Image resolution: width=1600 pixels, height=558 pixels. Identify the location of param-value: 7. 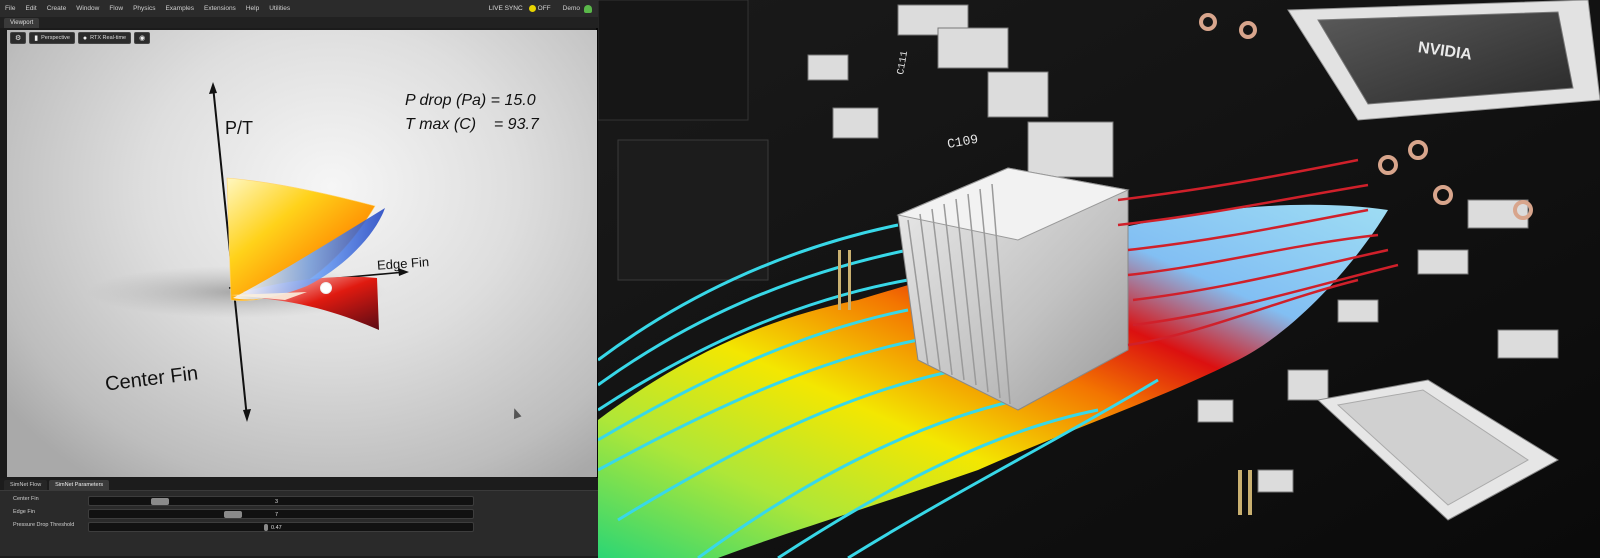
(277, 515).